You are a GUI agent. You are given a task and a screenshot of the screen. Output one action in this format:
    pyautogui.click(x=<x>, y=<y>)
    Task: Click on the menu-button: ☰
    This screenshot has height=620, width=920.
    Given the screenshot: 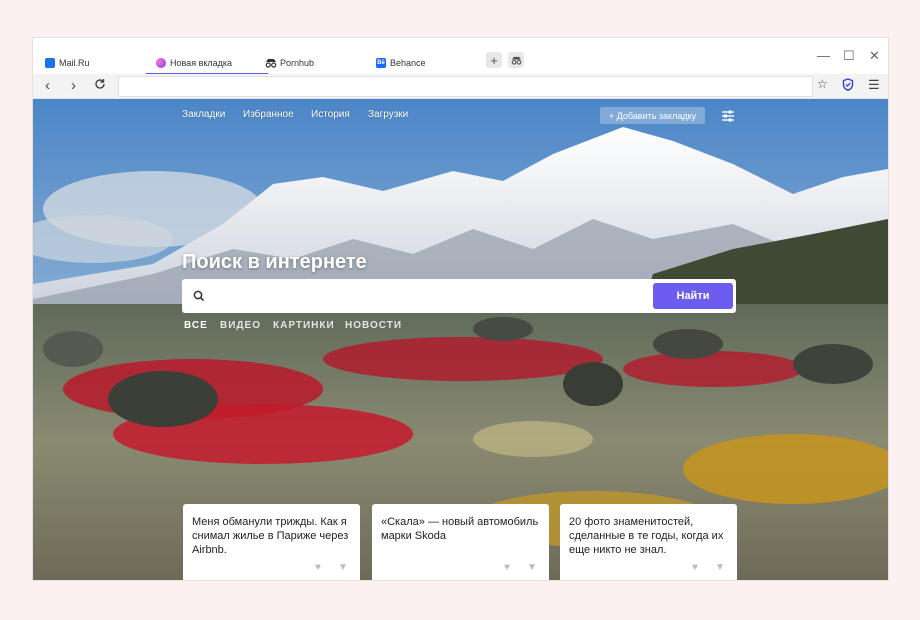 What is the action you would take?
    pyautogui.click(x=874, y=85)
    